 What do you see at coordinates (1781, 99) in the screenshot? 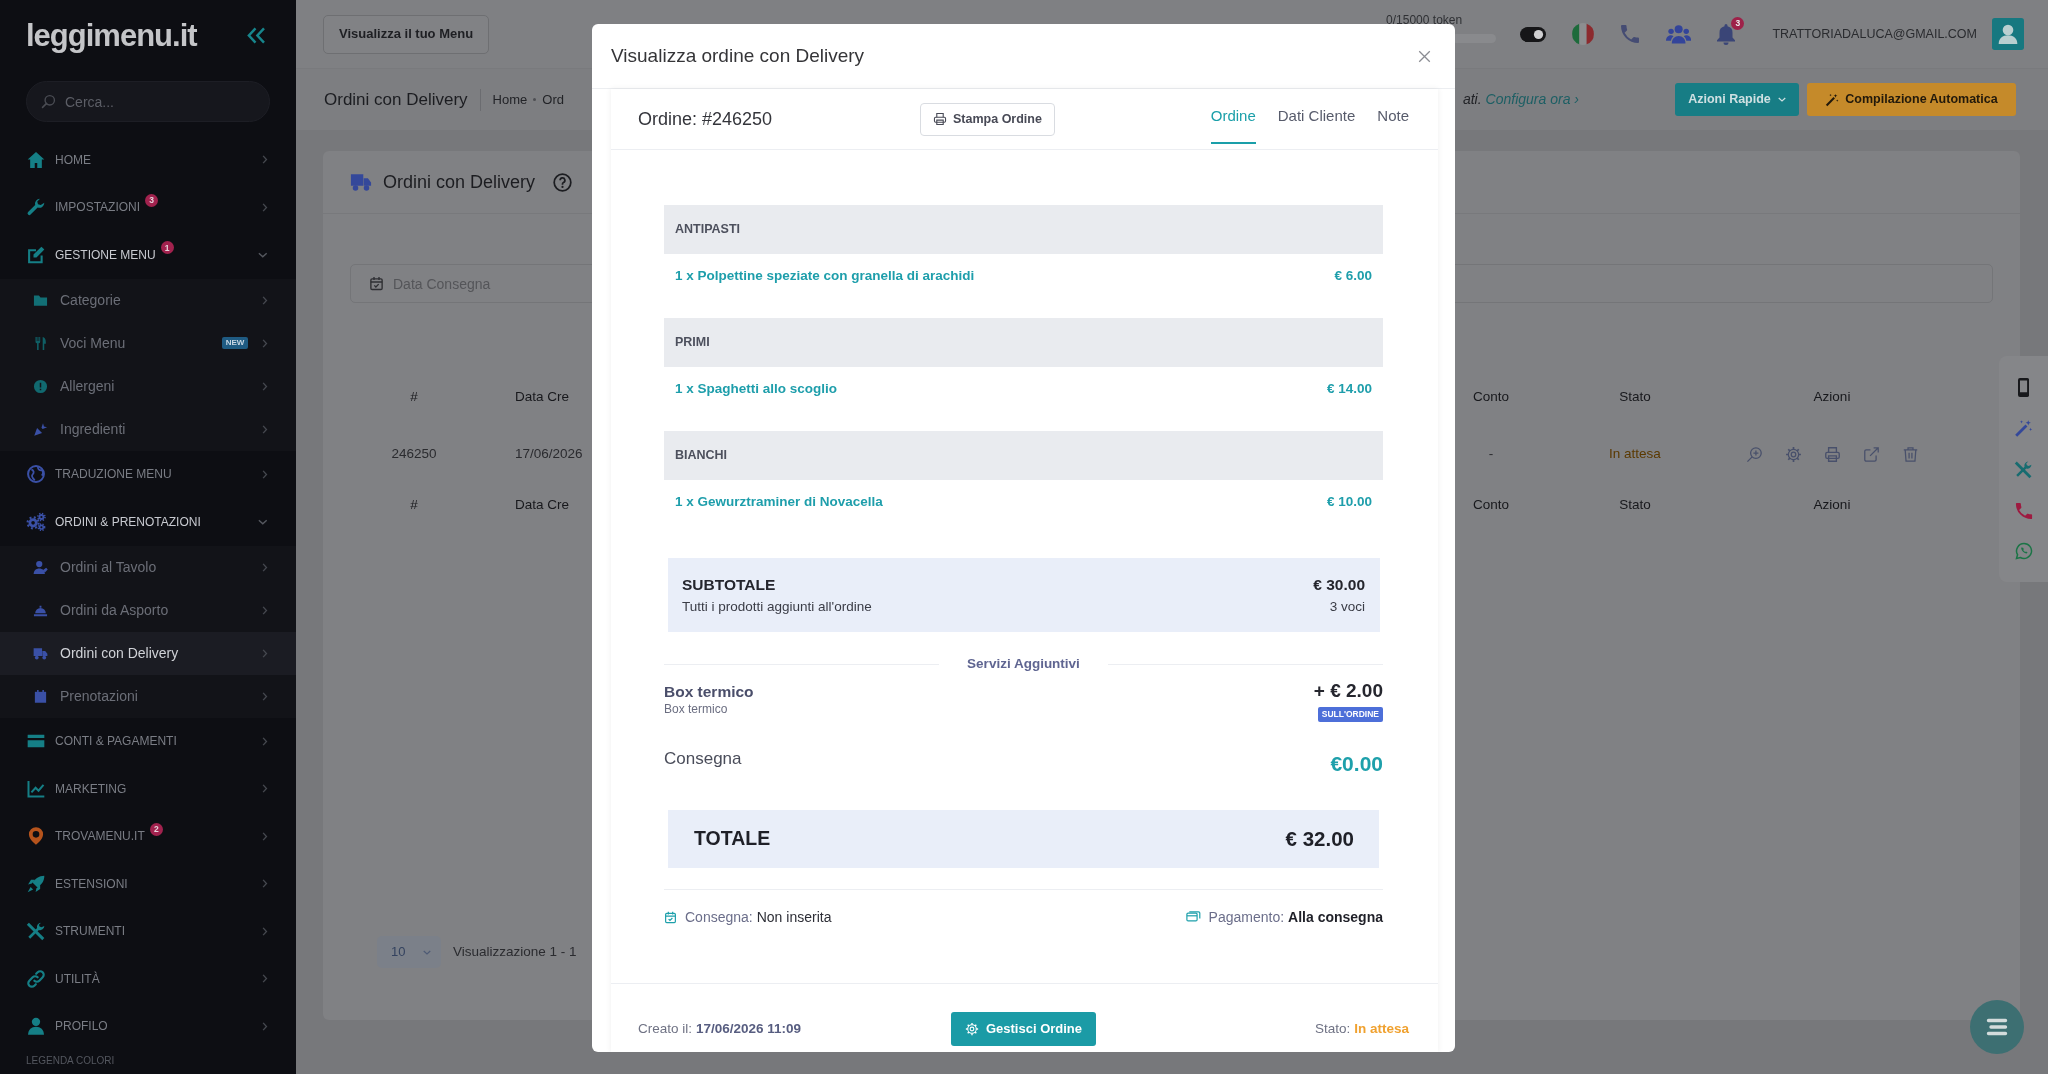
I see `caret-icon` at bounding box center [1781, 99].